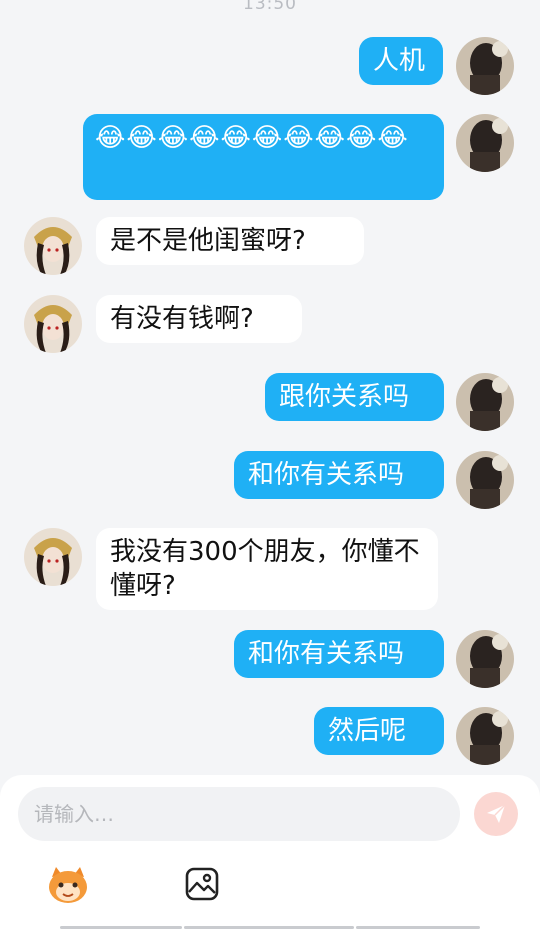 The image size is (540, 930). I want to click on send-button, so click(496, 814).